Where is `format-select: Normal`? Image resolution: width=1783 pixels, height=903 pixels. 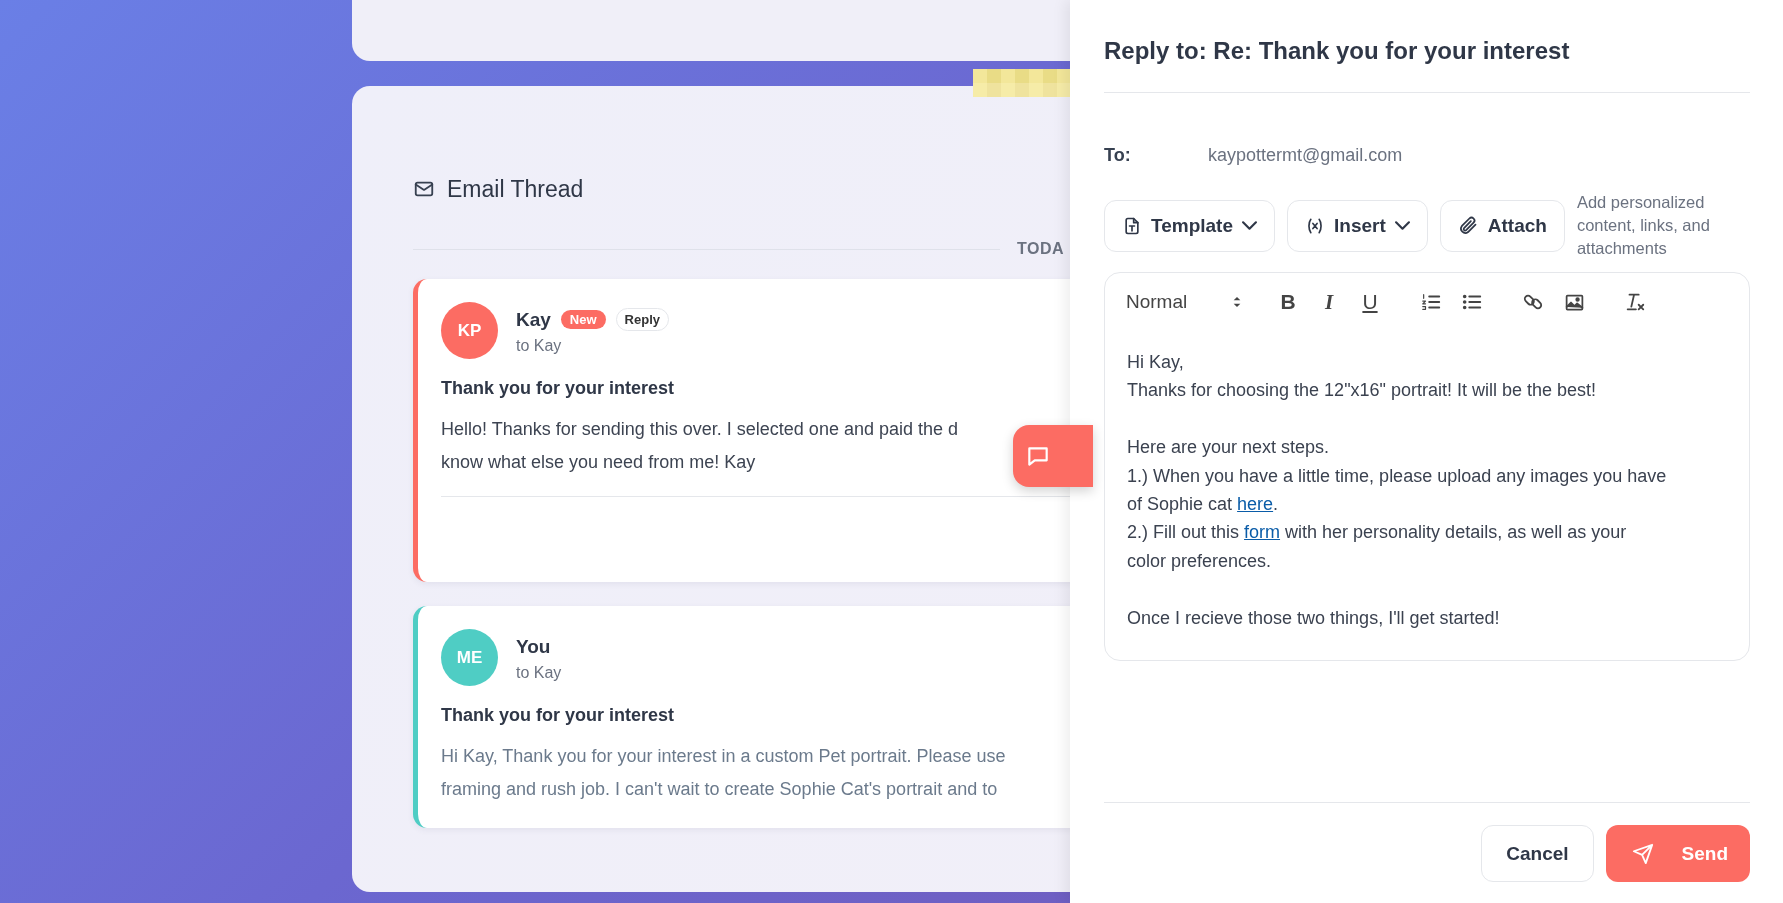 format-select: Normal is located at coordinates (1184, 302).